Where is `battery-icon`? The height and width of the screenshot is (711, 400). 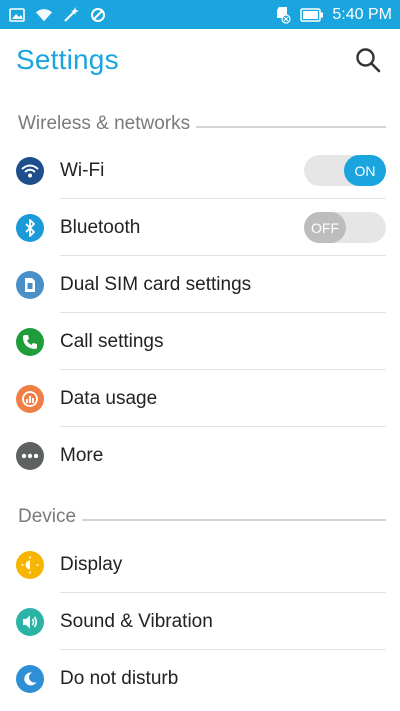
battery-icon is located at coordinates (312, 15).